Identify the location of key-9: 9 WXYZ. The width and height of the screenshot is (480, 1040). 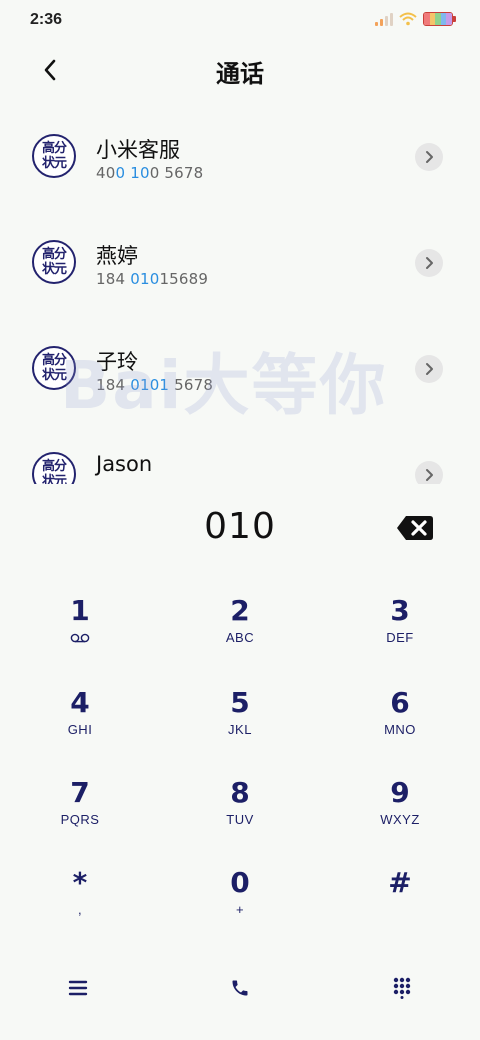
(400, 816).